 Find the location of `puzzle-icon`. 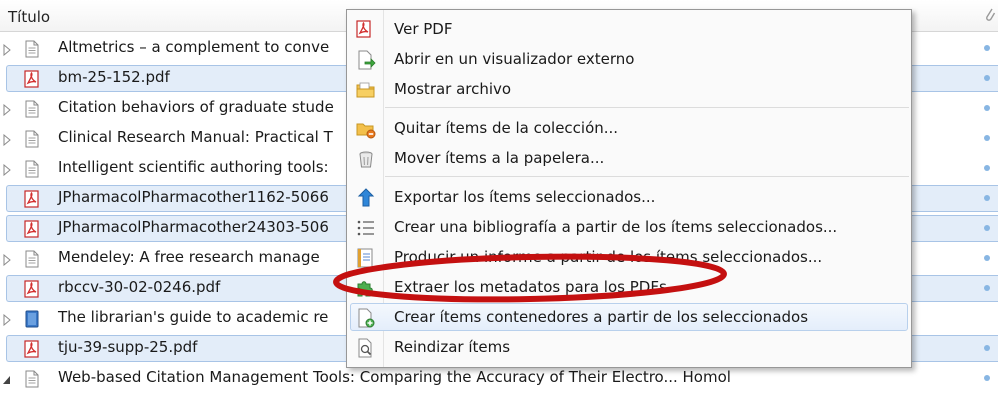

puzzle-icon is located at coordinates (366, 288).